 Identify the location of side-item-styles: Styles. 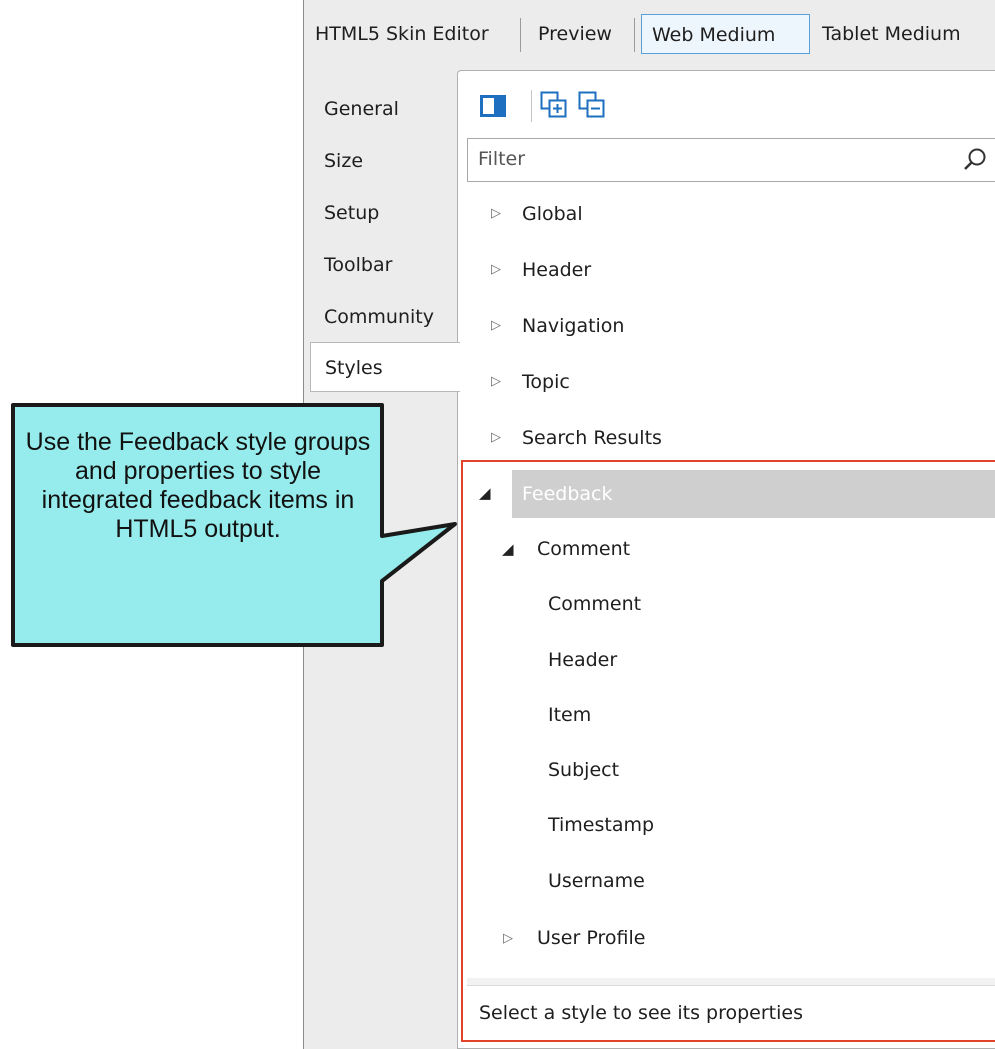
(385, 367).